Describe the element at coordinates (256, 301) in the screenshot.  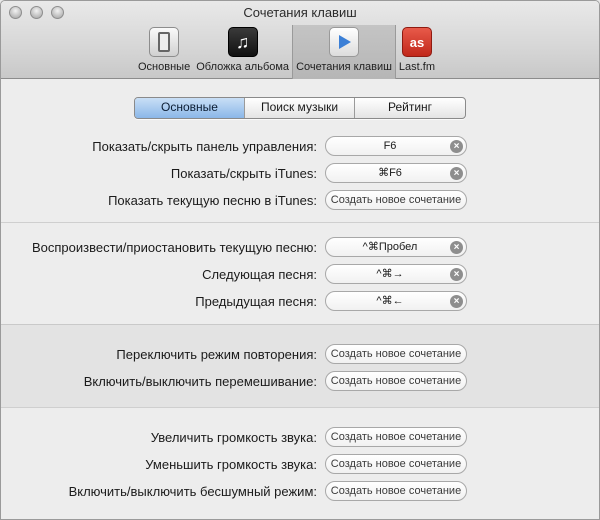
I see `shortcut-label: Предыдущая песня:` at that location.